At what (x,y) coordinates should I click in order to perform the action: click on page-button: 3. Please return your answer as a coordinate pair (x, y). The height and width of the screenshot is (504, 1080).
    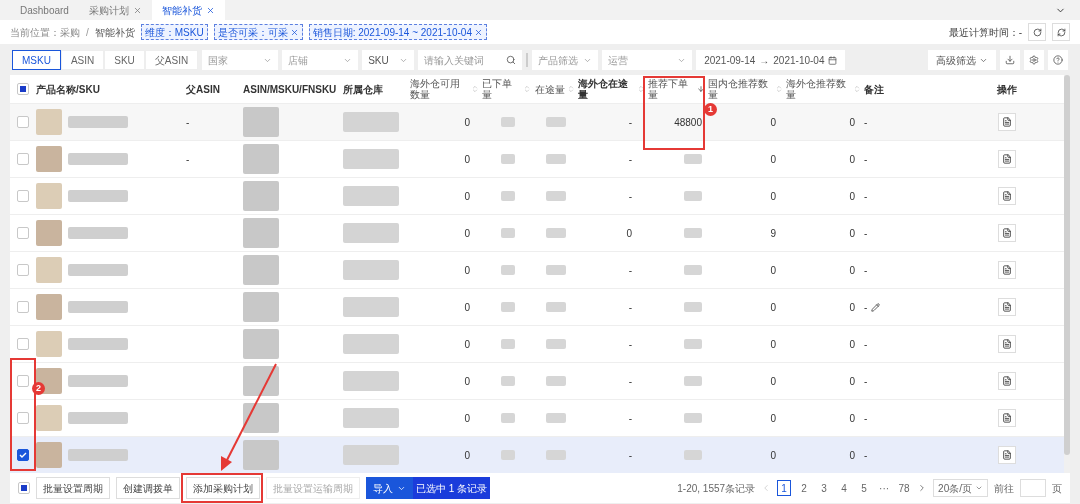
    Looking at the image, I should click on (824, 488).